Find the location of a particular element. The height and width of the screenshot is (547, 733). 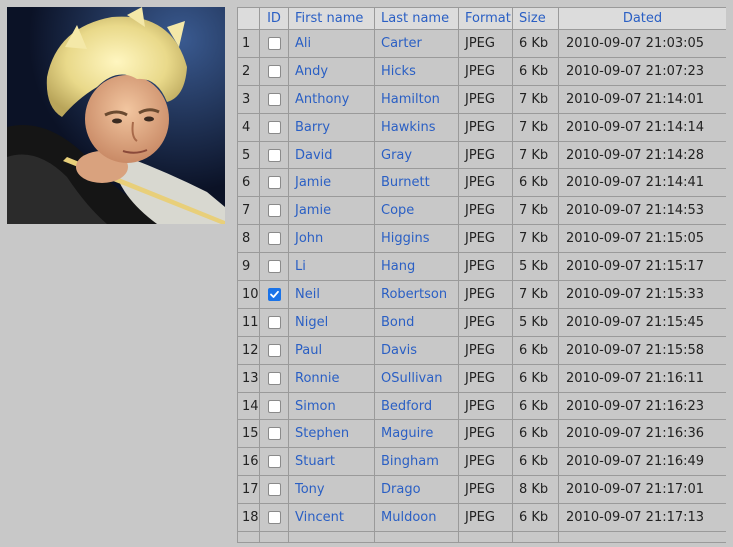

first-name-cell: Anthony is located at coordinates (331, 99).